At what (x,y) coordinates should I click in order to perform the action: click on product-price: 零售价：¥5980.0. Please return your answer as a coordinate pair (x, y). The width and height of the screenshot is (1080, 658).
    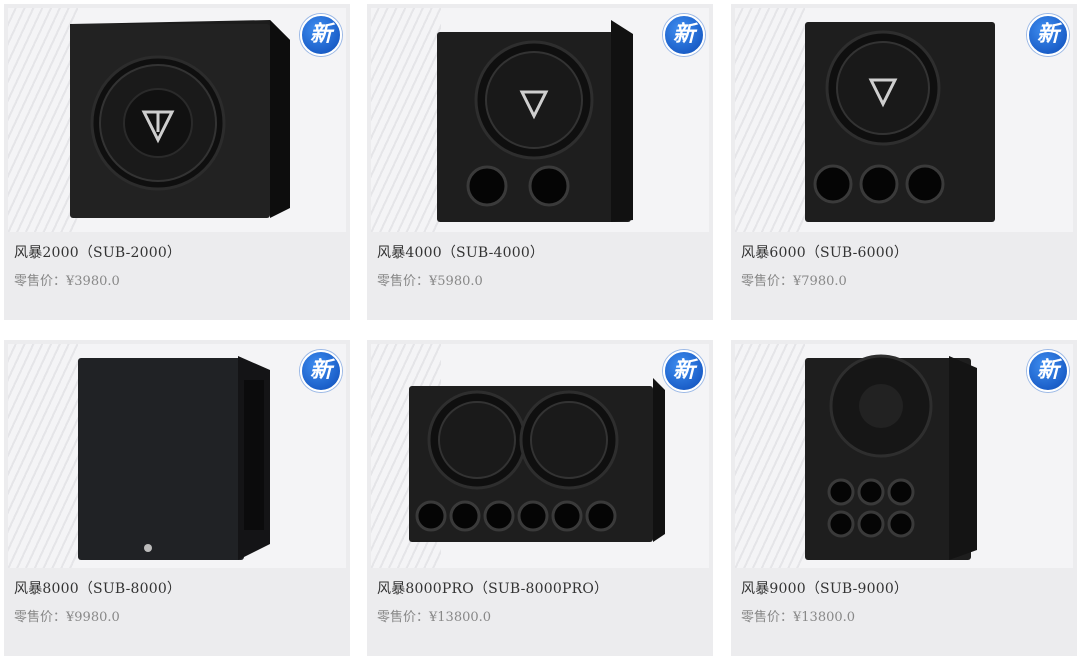
    Looking at the image, I should click on (430, 281).